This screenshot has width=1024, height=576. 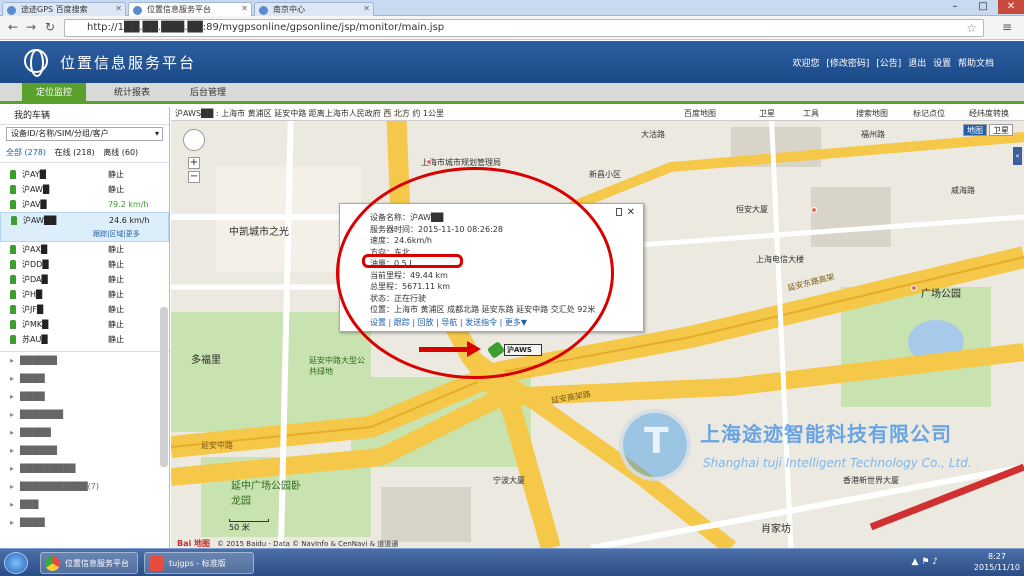 What do you see at coordinates (847, 64) in the screenshot?
I see `change-password-link: [修改密码]` at bounding box center [847, 64].